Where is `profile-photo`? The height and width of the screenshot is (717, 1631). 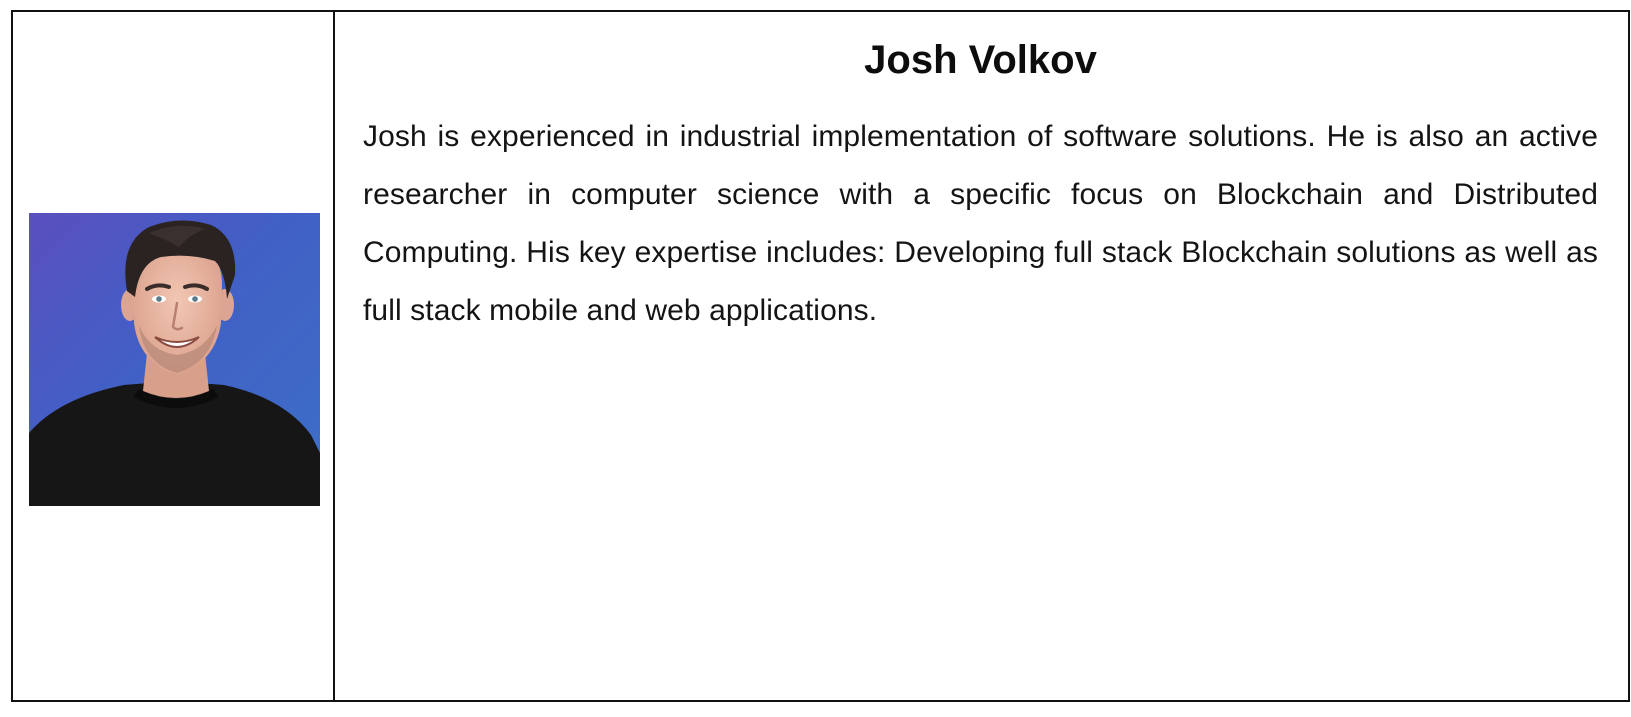
profile-photo is located at coordinates (174, 359).